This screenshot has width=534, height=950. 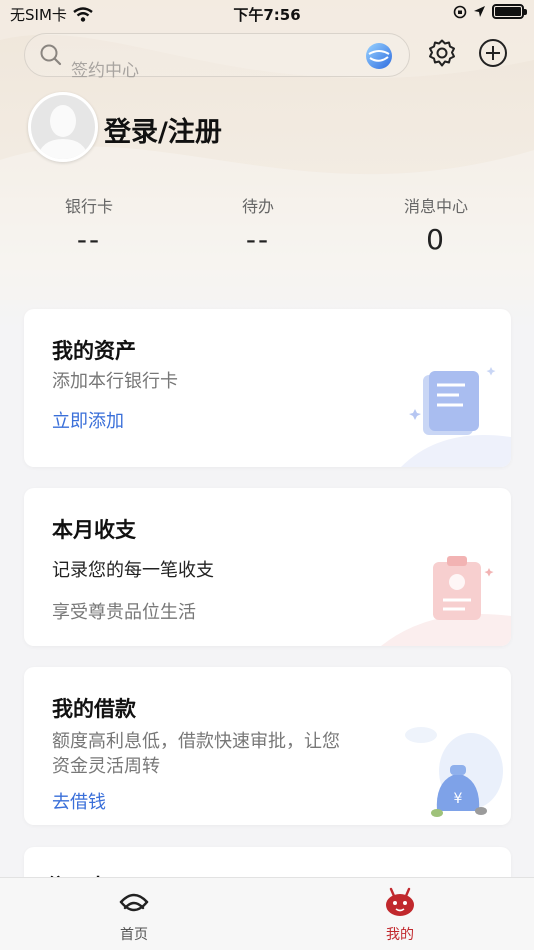 I want to click on document-illustration-icon, so click(x=456, y=417).